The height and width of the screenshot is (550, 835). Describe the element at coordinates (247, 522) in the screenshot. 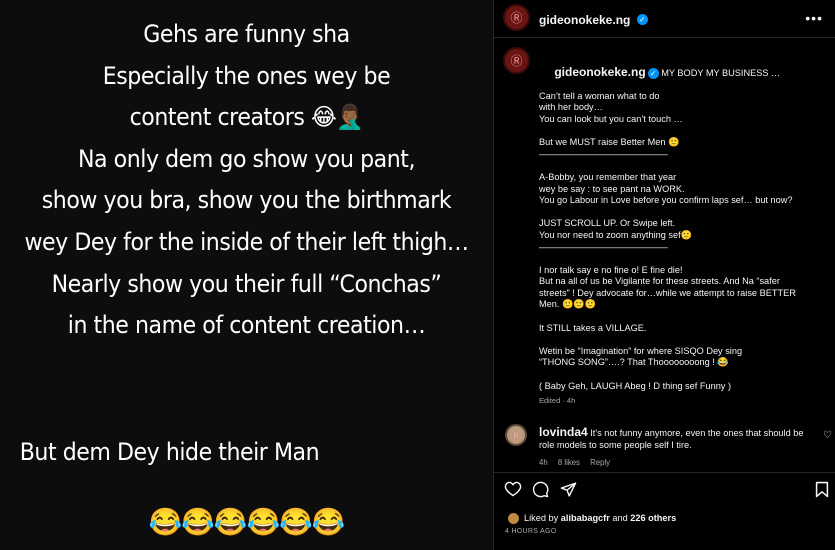

I see `image-emoji-row: 😂😂😂😂😂😂` at that location.